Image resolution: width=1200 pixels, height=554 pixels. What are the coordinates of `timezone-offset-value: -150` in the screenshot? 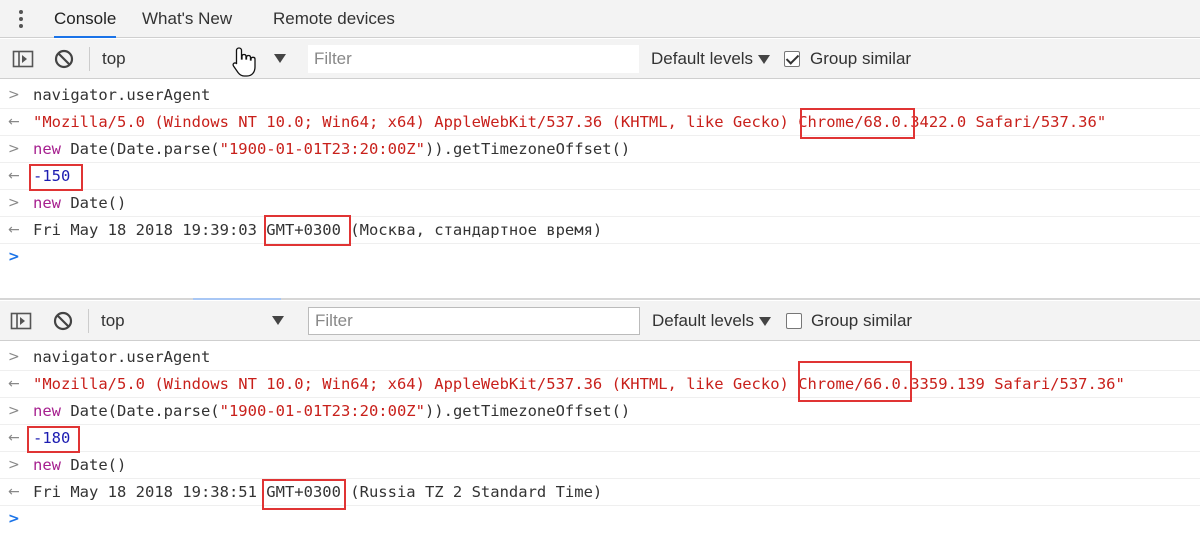 It's located at (52, 176).